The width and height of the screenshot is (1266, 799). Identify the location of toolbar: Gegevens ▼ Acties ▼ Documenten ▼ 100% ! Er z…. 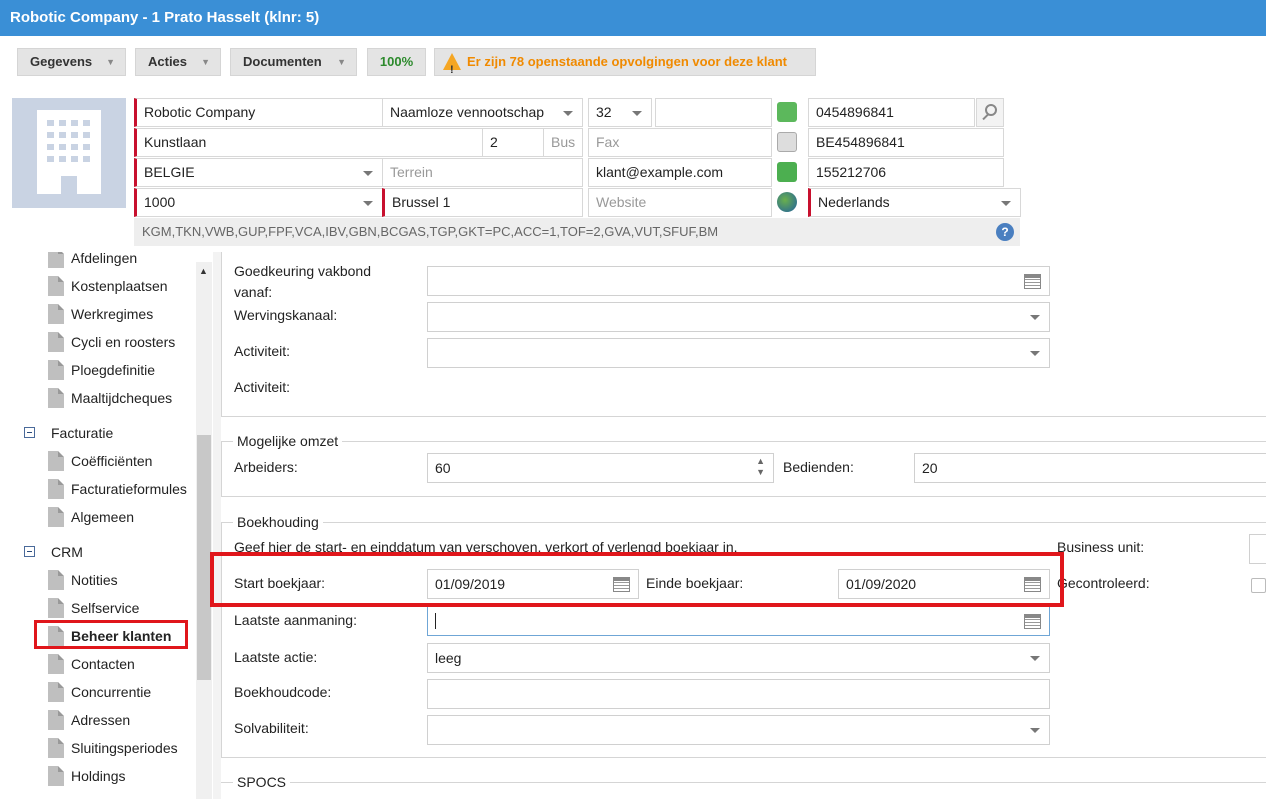
(633, 65).